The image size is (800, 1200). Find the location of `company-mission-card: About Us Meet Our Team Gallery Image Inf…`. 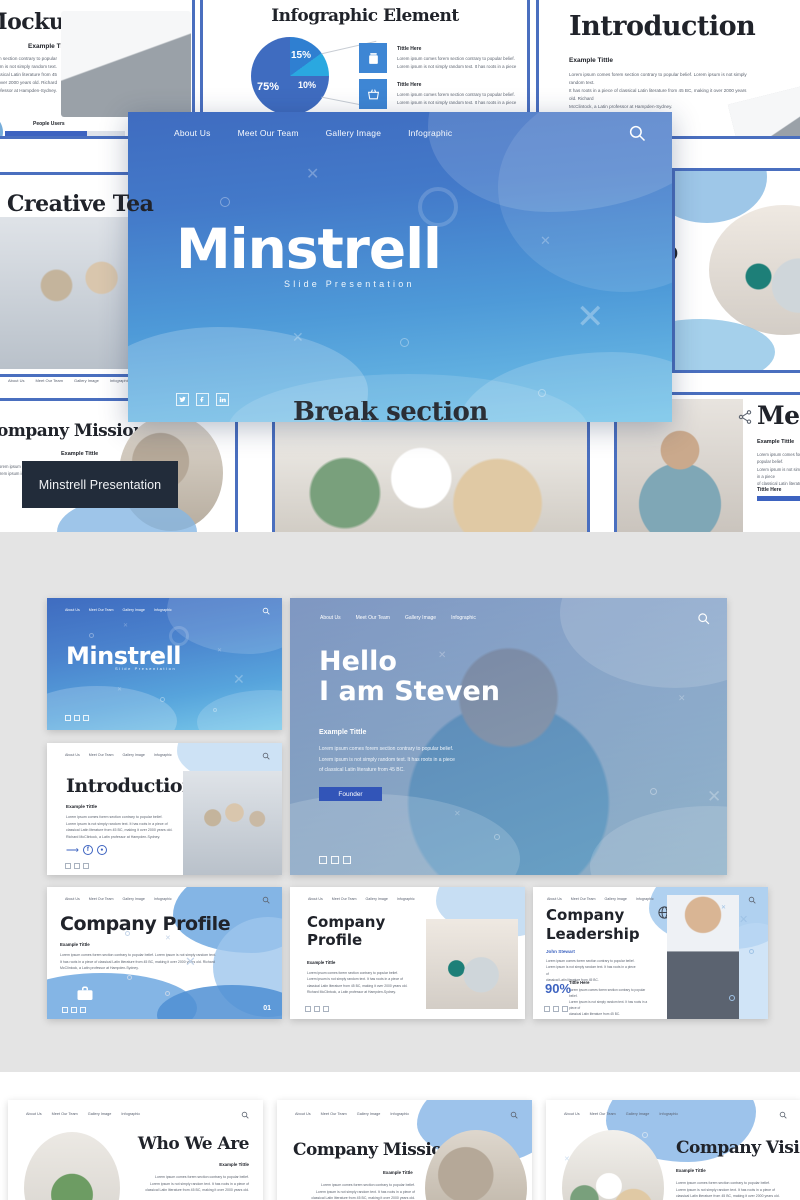

company-mission-card: About Us Meet Our Team Gallery Image Inf… is located at coordinates (404, 1150).